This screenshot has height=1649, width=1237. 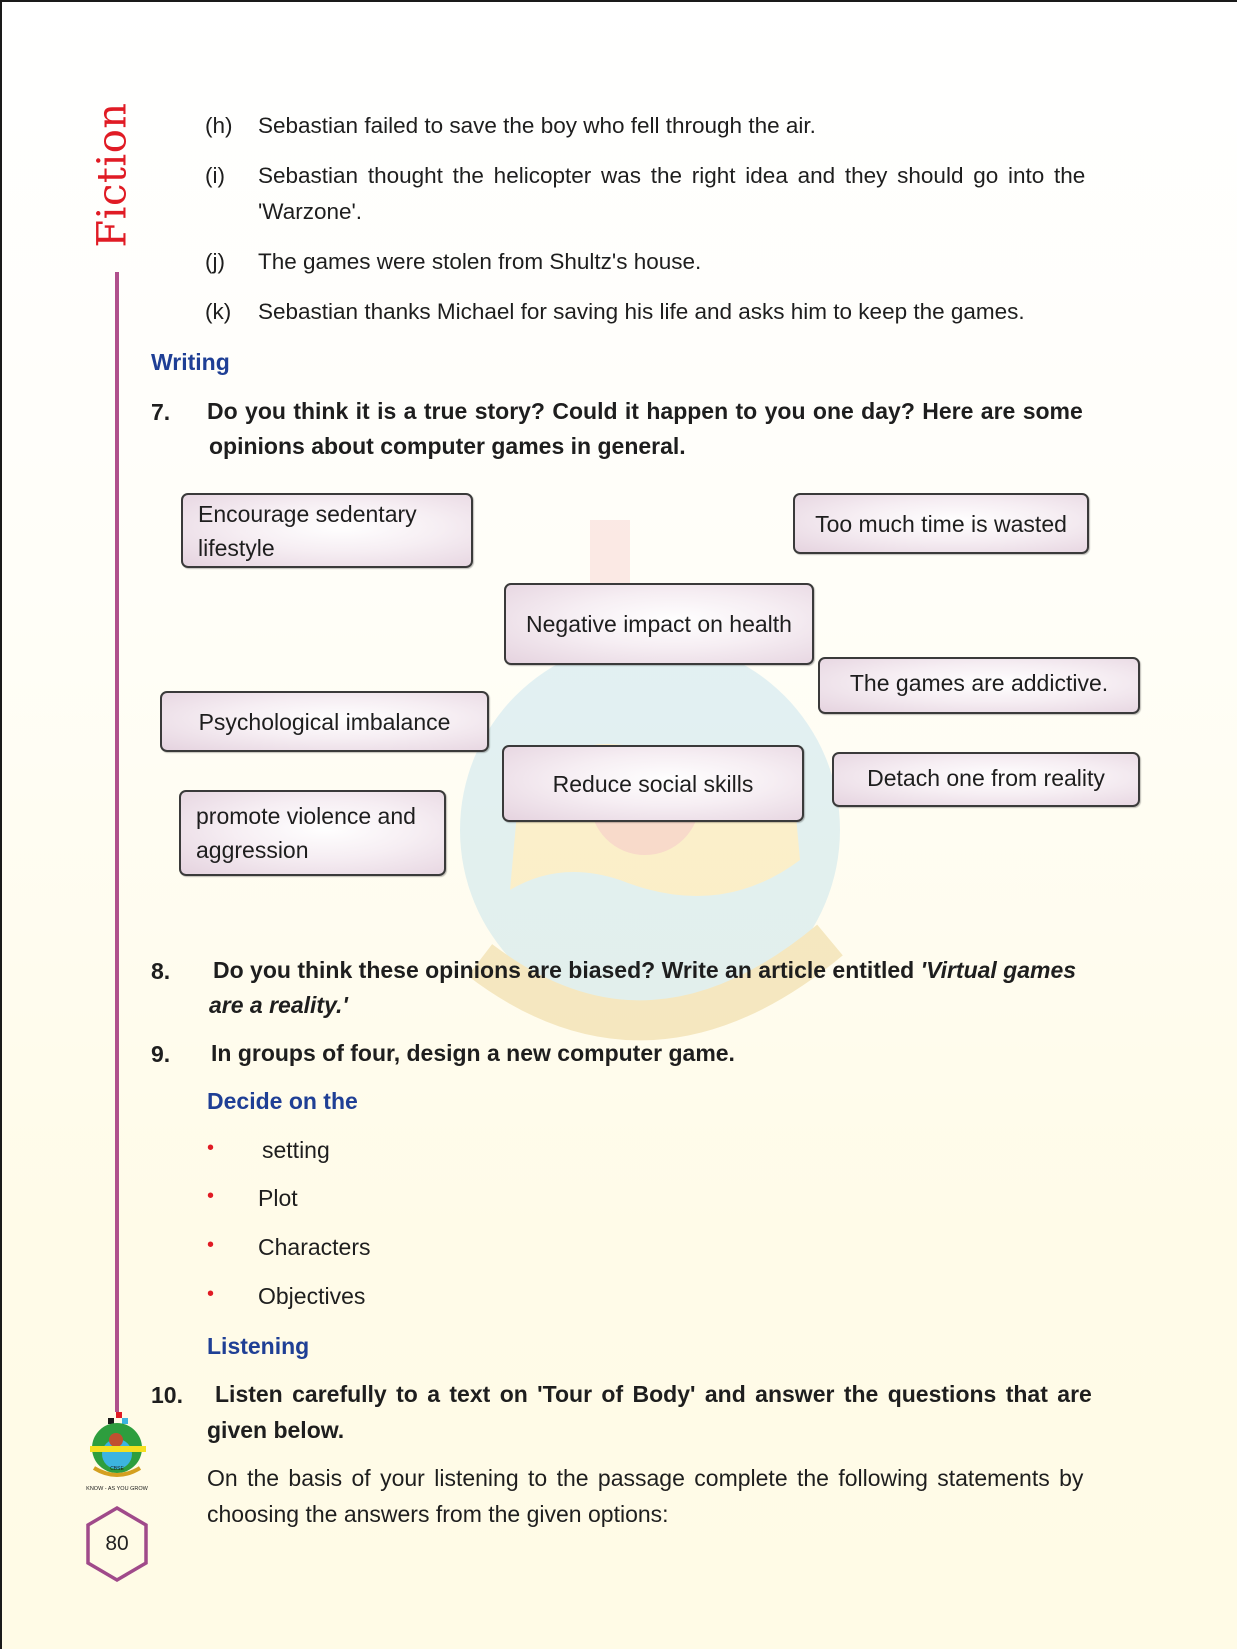 I want to click on q8-article-title: 'Virtual games, so click(x=998, y=970).